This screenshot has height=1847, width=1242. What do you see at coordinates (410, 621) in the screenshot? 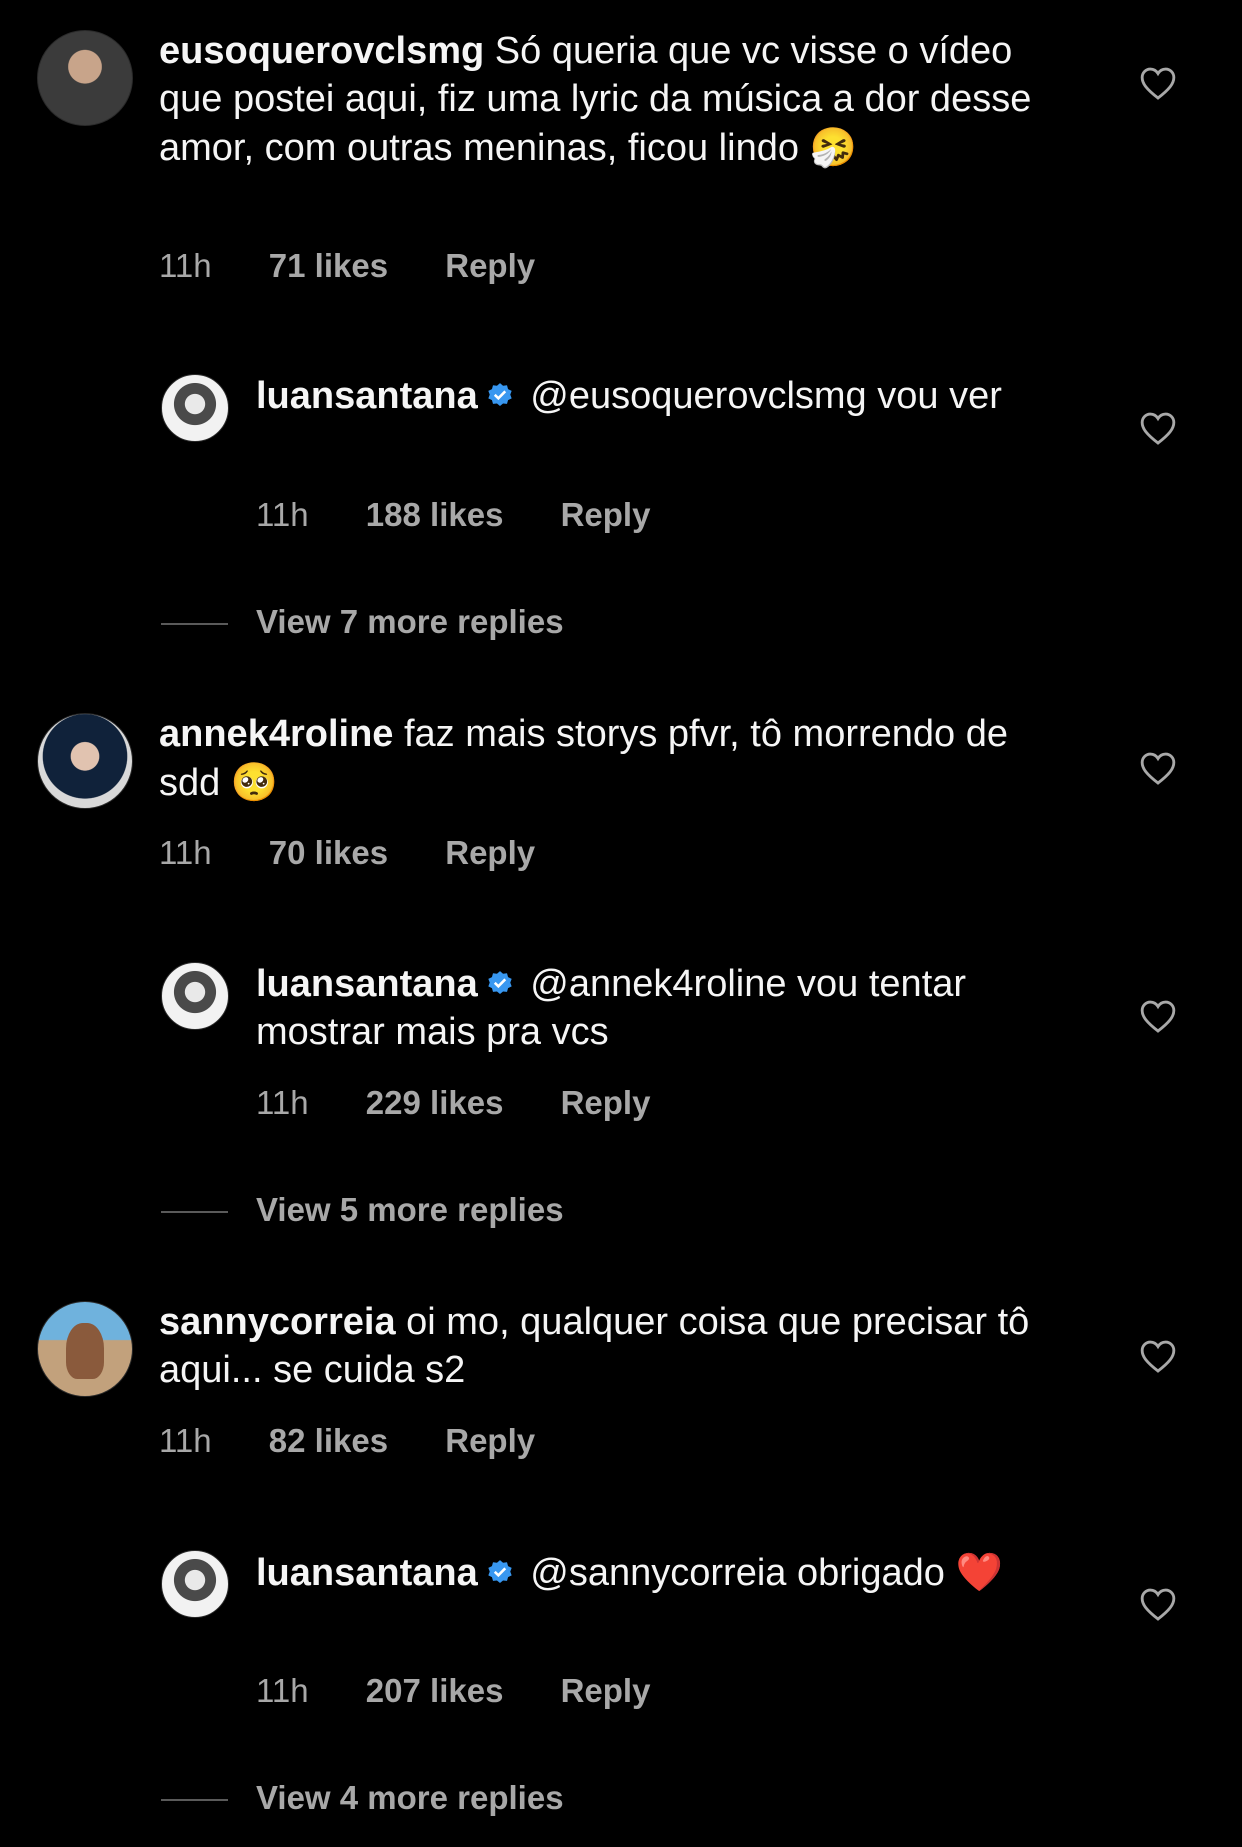
I see `view-more-label: View 7 more replies` at bounding box center [410, 621].